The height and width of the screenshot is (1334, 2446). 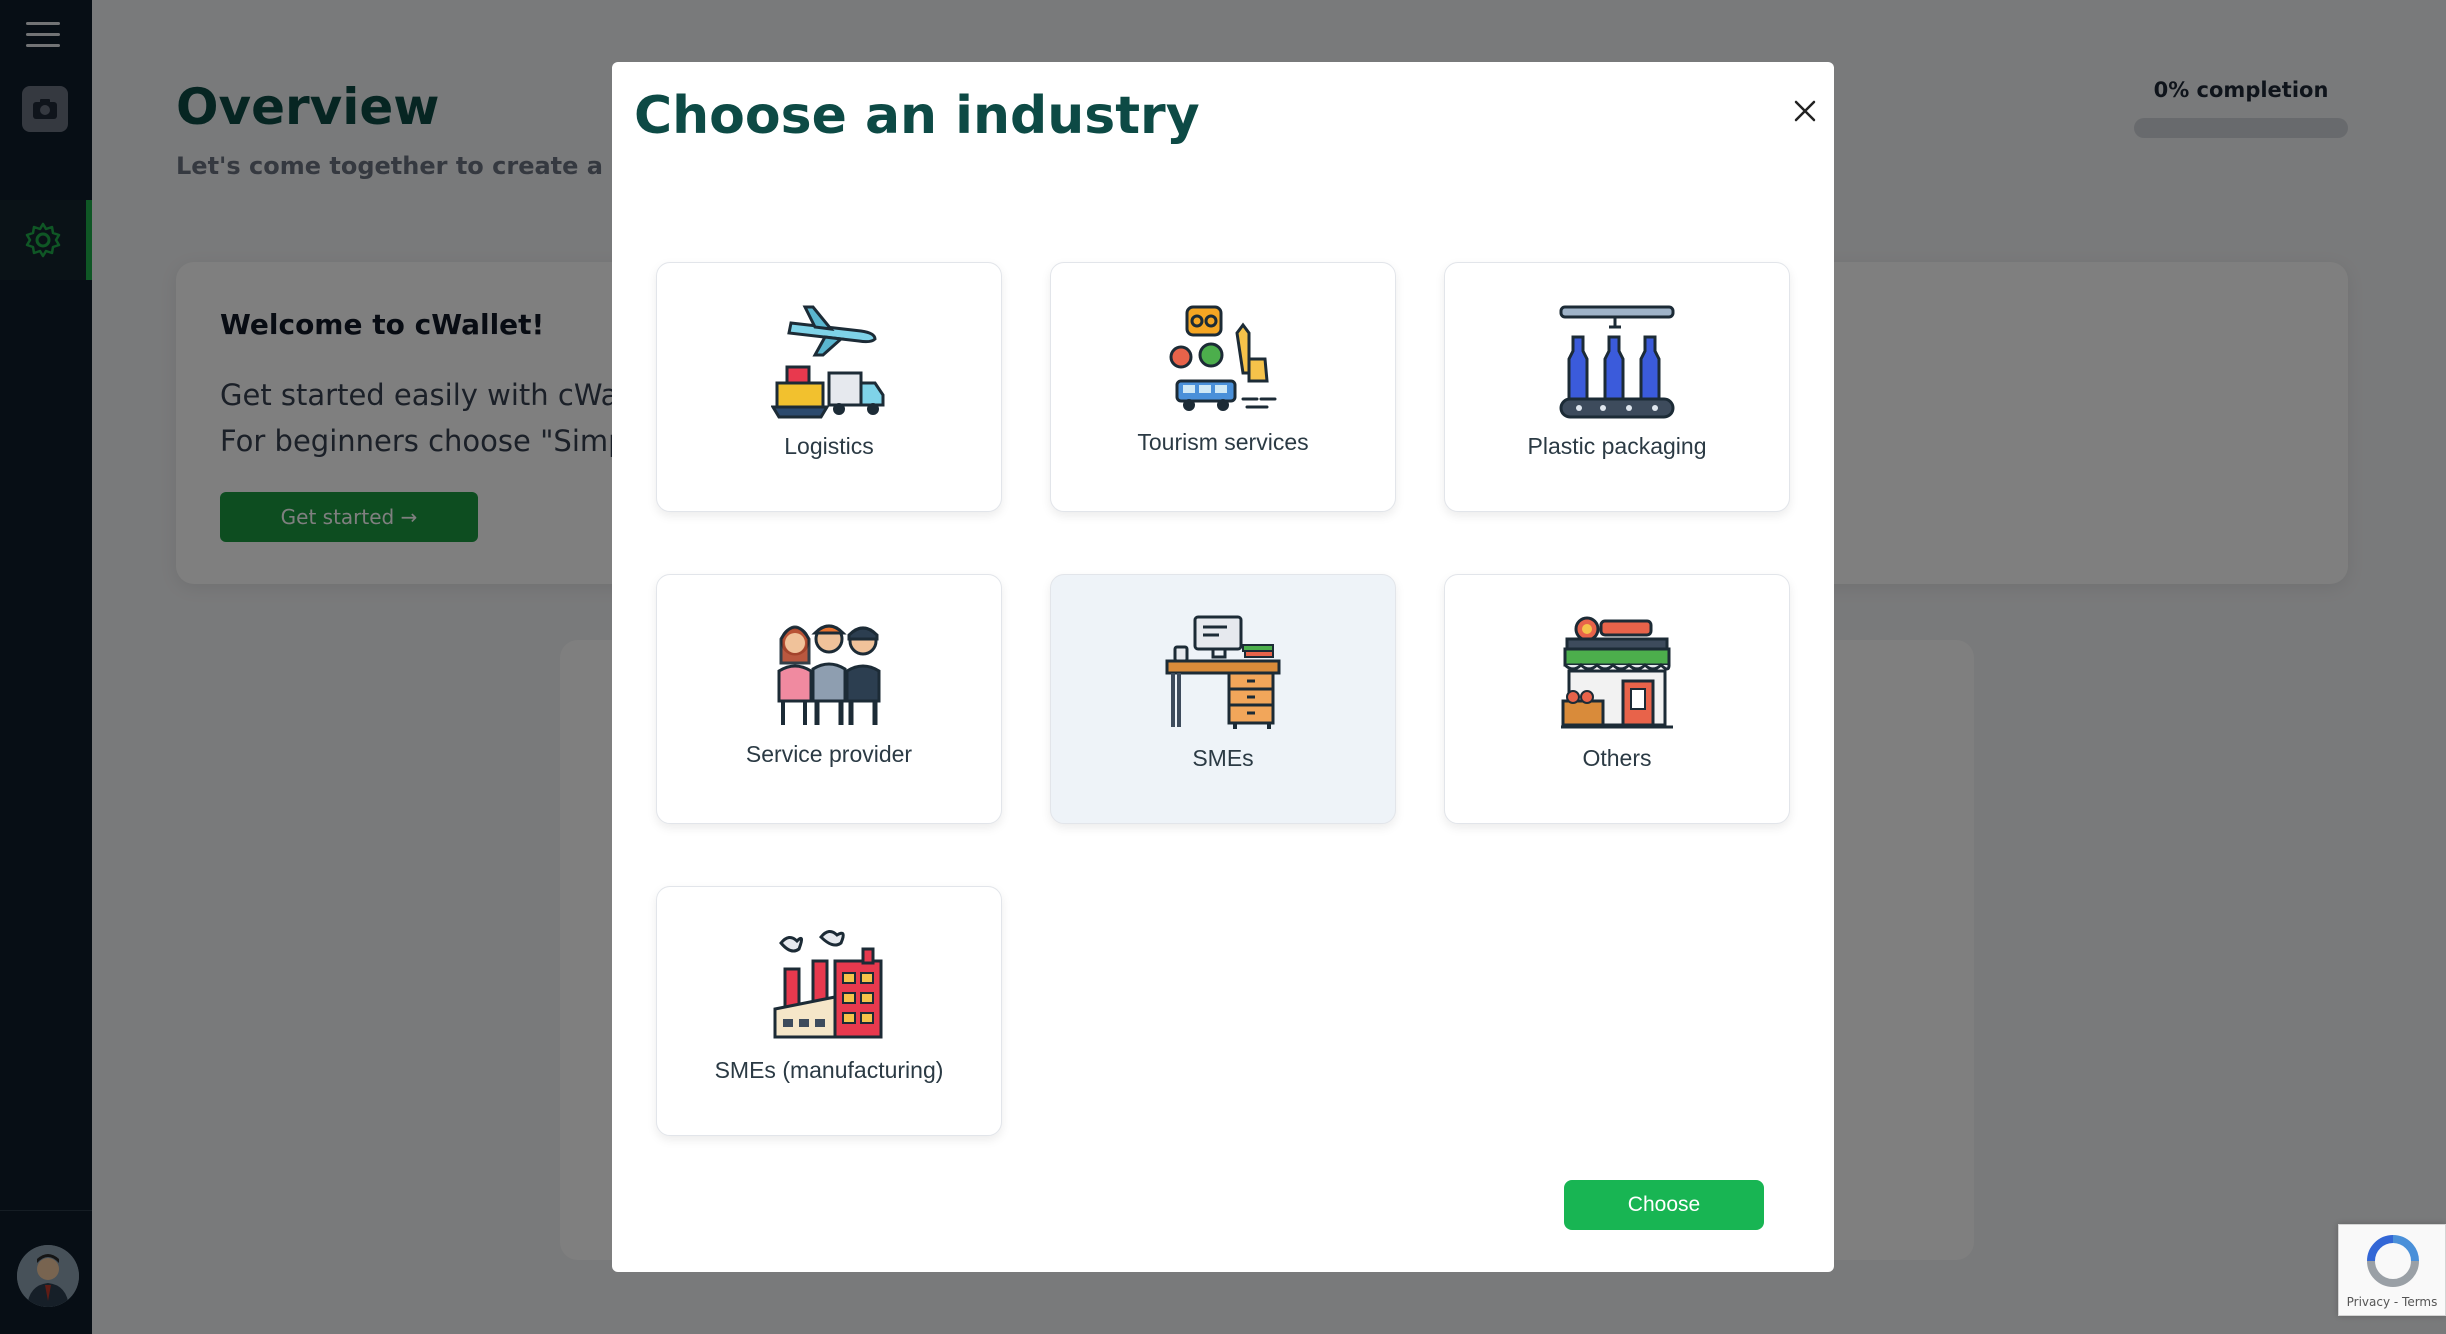 What do you see at coordinates (1617, 446) in the screenshot?
I see `option-label: Plastic packaging` at bounding box center [1617, 446].